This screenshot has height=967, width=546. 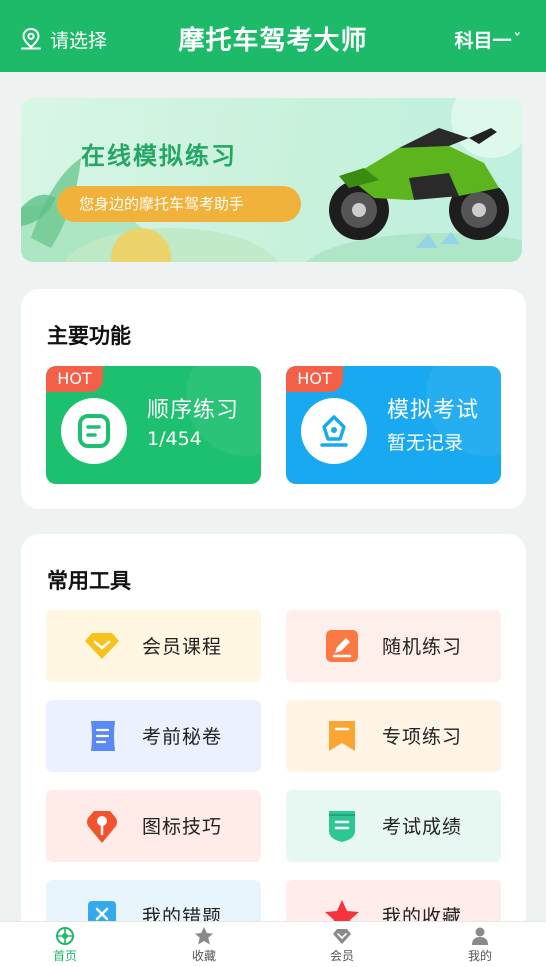 I want to click on location-pin-icon, so click(x=102, y=826).